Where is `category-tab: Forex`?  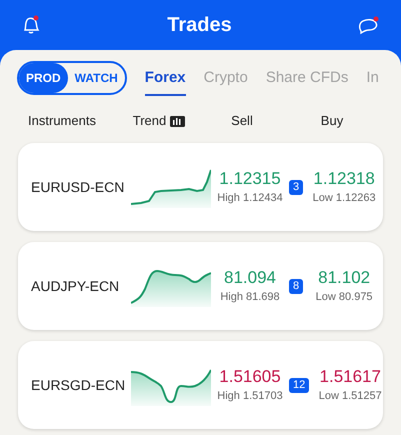
category-tab: Forex is located at coordinates (165, 78).